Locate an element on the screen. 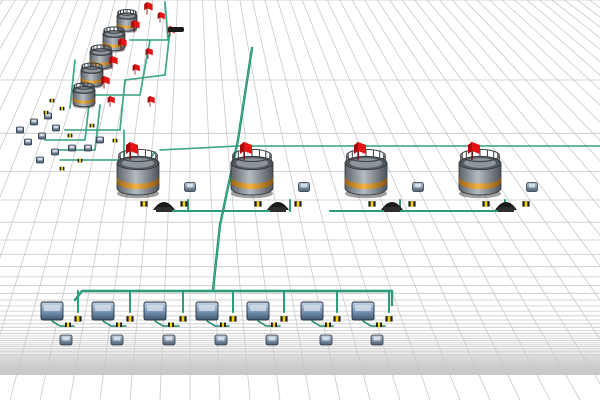 Image resolution: width=600 pixels, height=400 pixels. reactor-row is located at coordinates (327, 177).